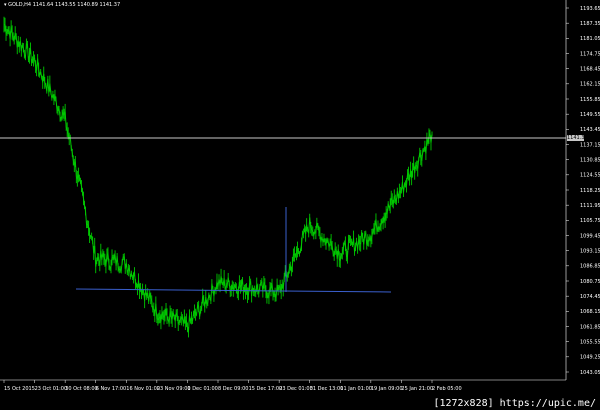  What do you see at coordinates (590, 297) in the screenshot?
I see `price-tick-label: 1074.45` at bounding box center [590, 297].